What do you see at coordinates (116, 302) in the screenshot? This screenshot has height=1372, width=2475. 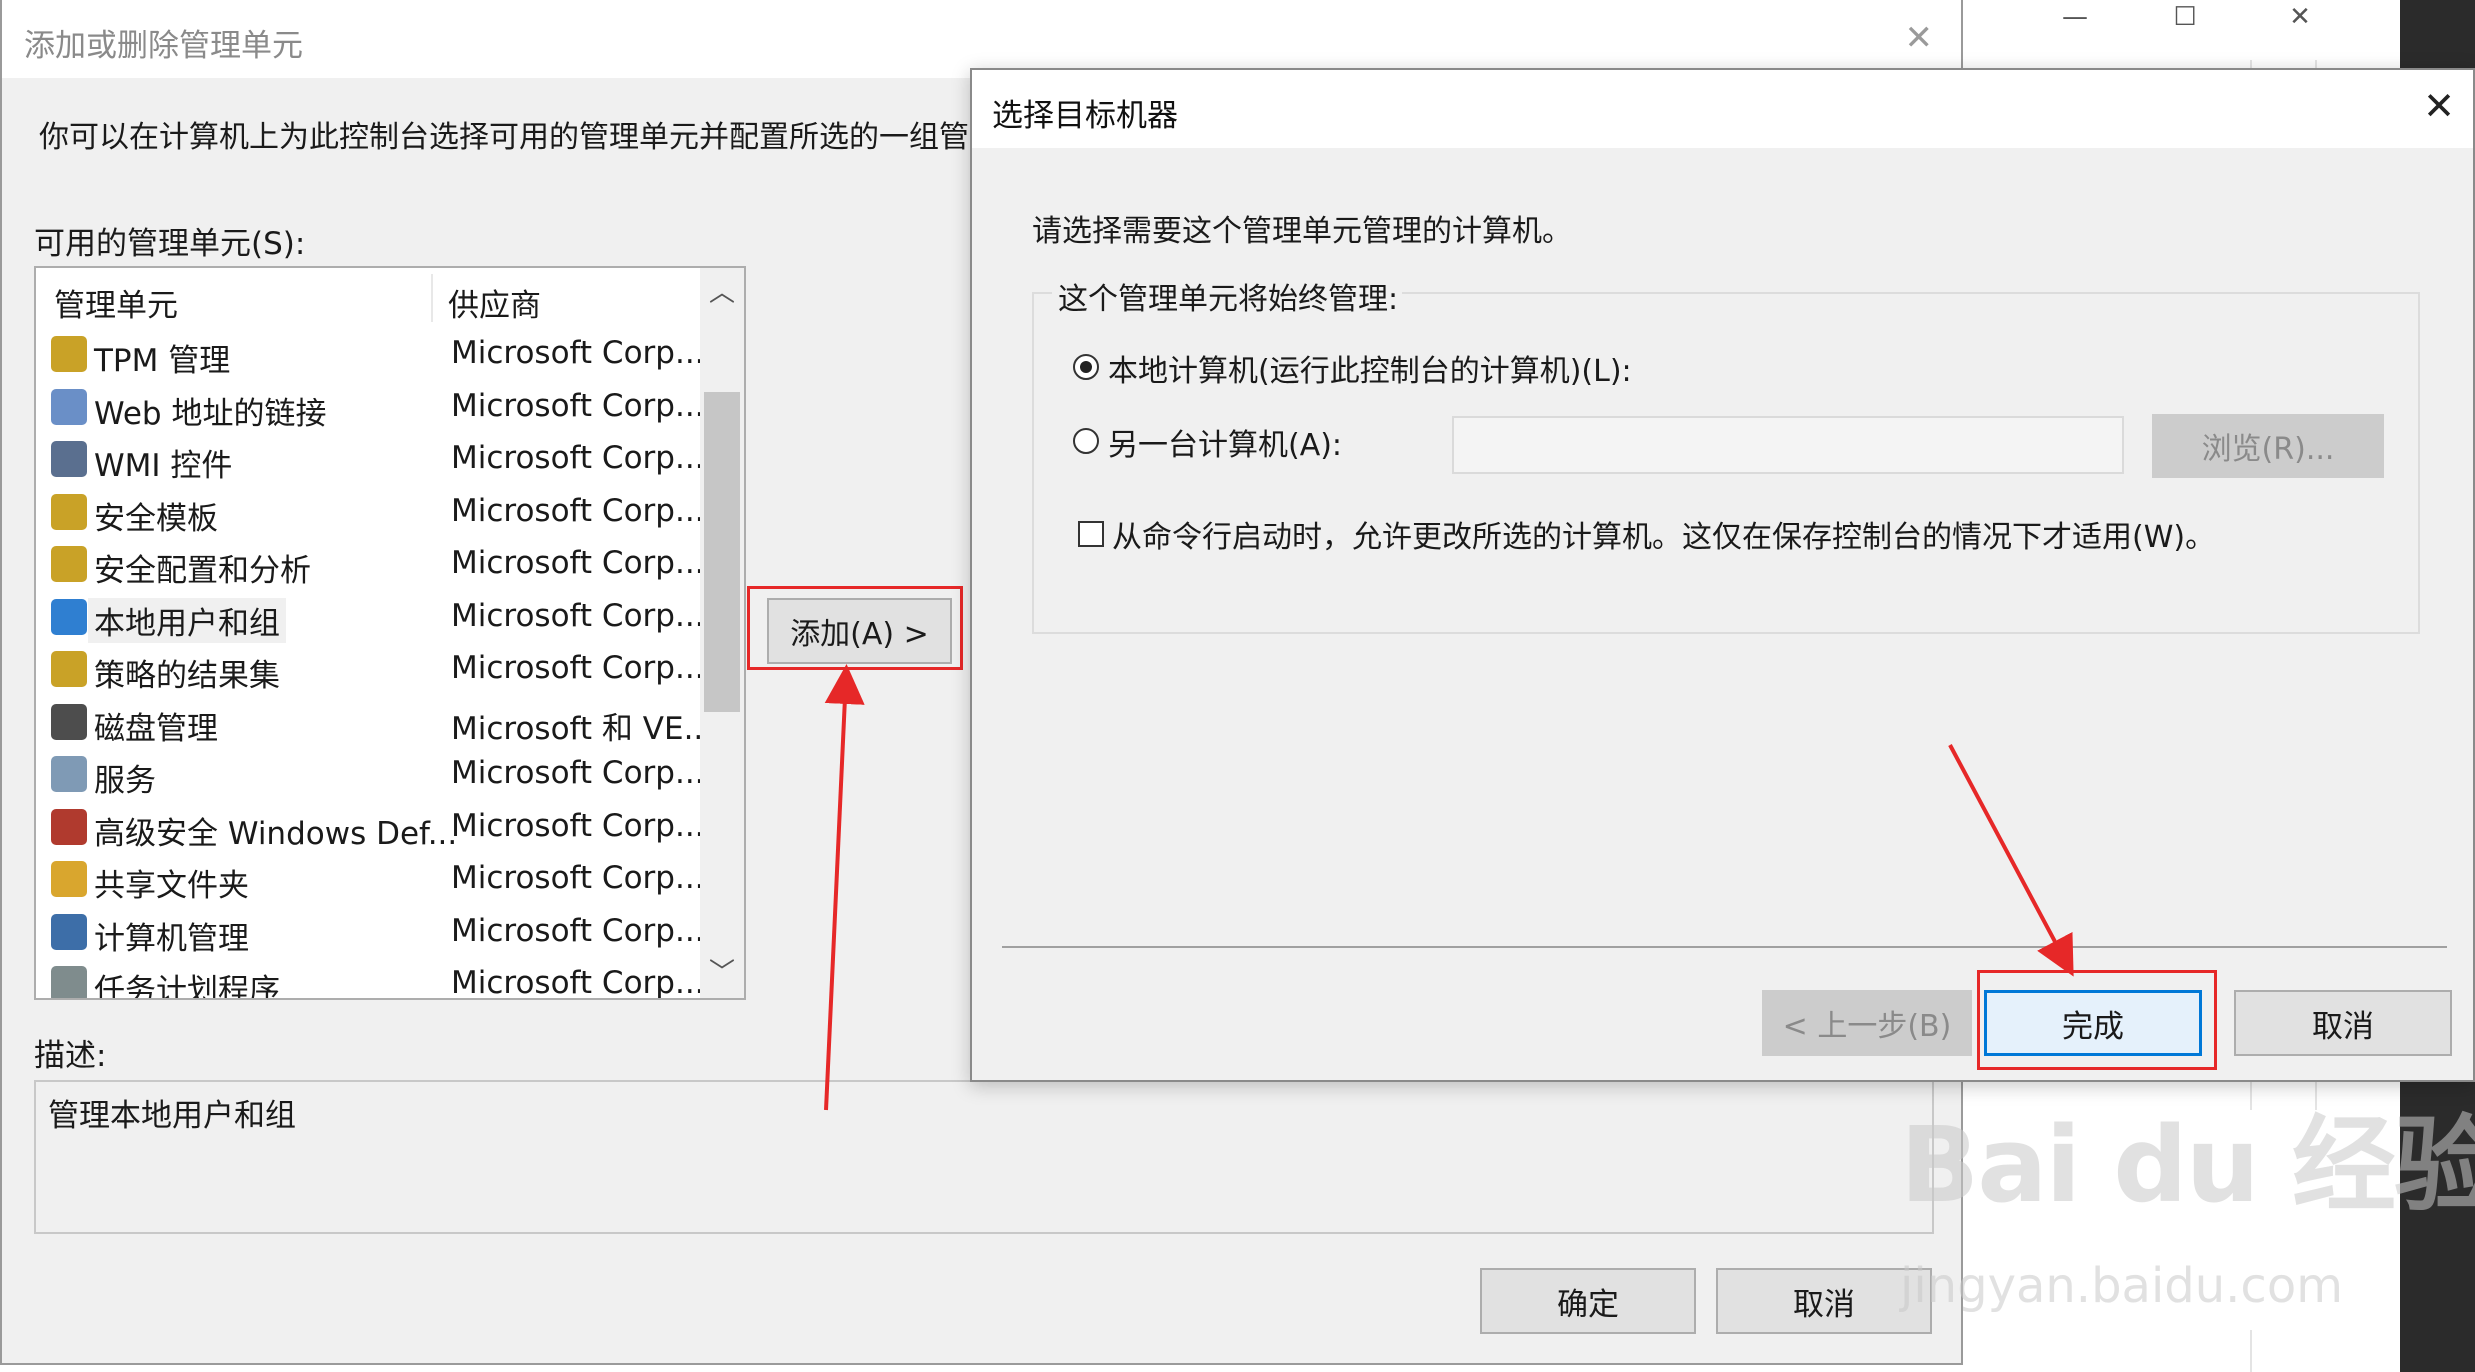 I see `column-header-snapin: 管理单元` at bounding box center [116, 302].